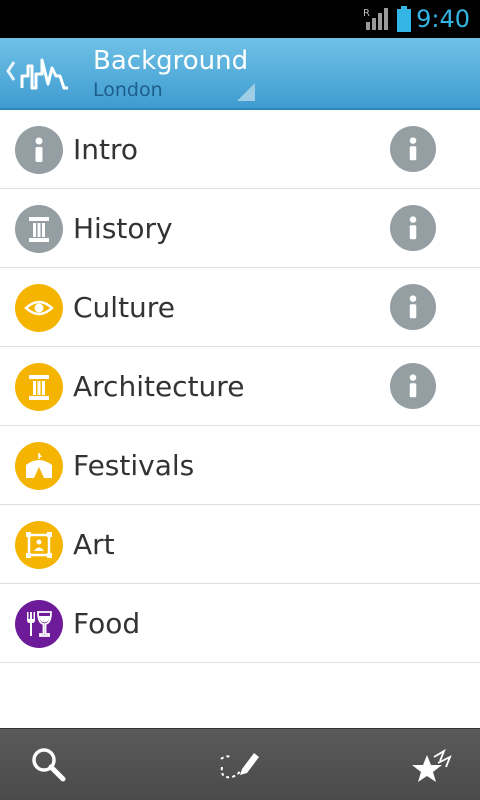  I want to click on list-item-label: Art, so click(94, 544).